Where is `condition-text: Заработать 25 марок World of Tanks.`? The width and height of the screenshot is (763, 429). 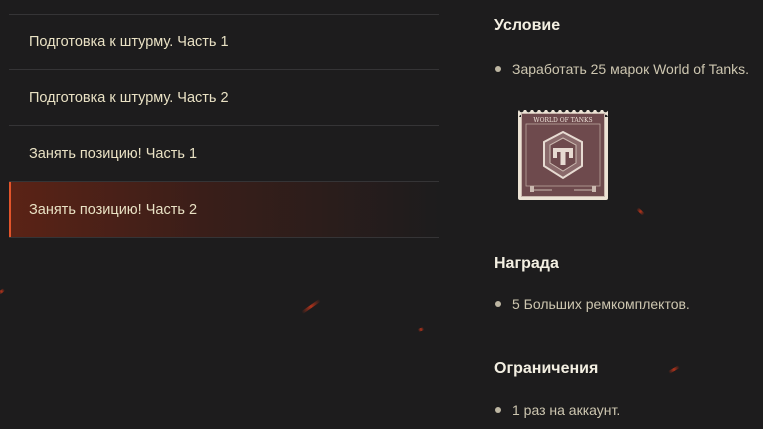 condition-text: Заработать 25 марок World of Tanks. is located at coordinates (631, 69).